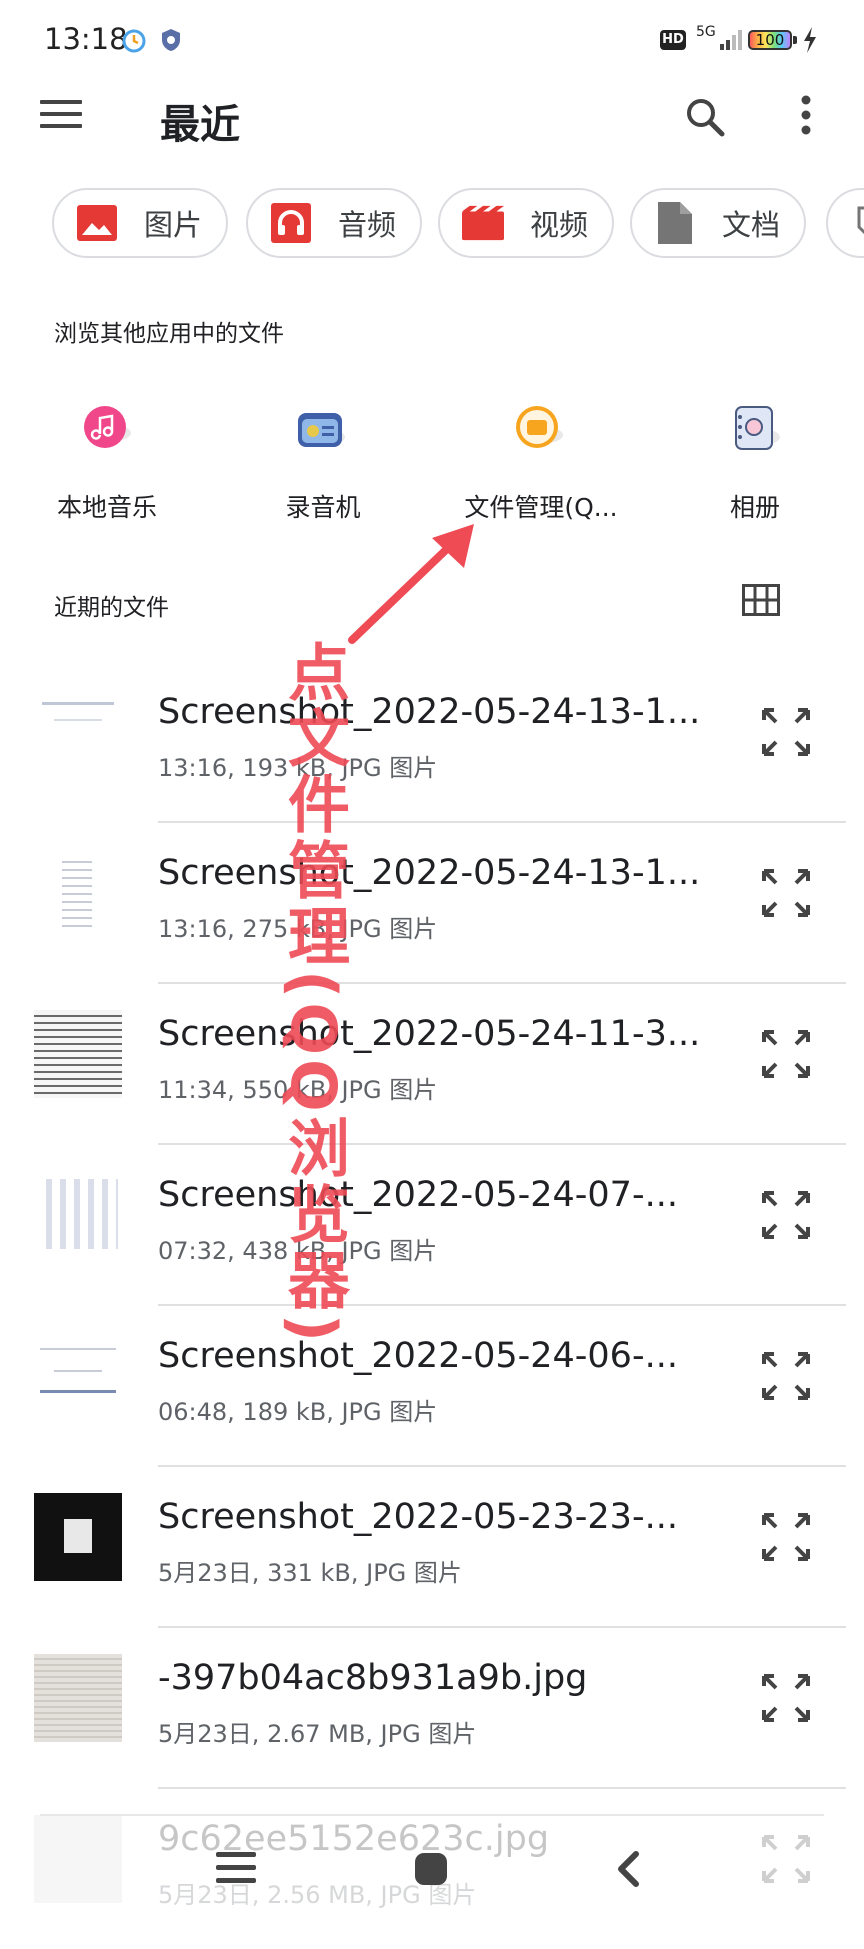  What do you see at coordinates (373, 1678) in the screenshot?
I see `file-name: -397b04ac8b931a9b.jpg` at bounding box center [373, 1678].